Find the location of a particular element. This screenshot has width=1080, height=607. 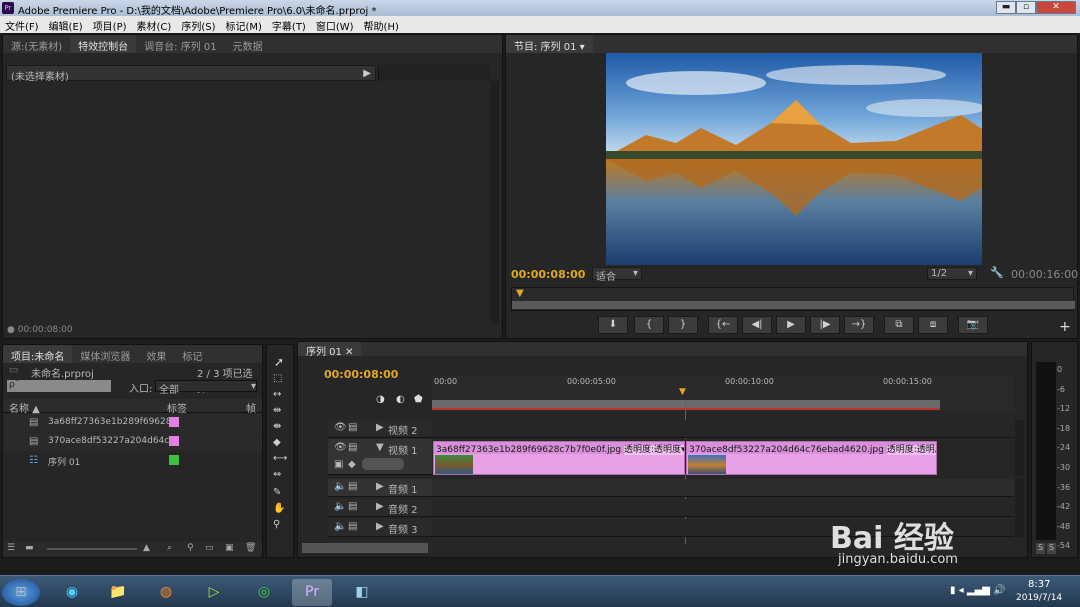

ripple-edit-tool-icon: ↔ is located at coordinates (277, 394).